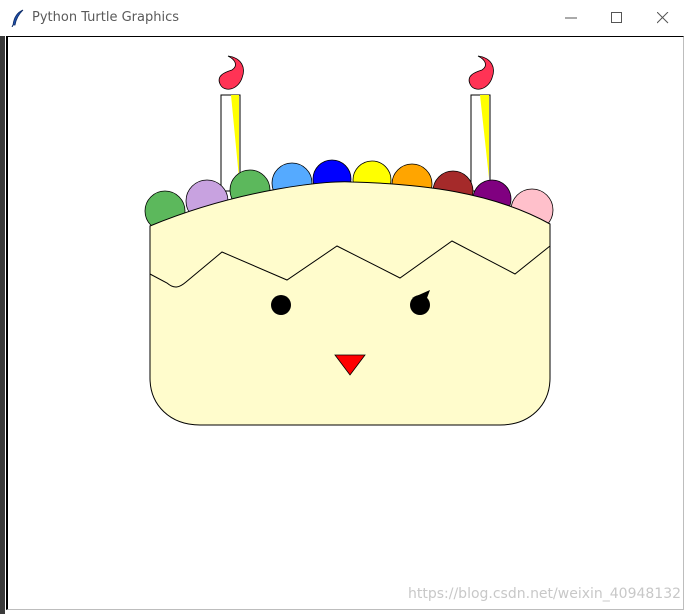  I want to click on feather-icon, so click(17, 18).